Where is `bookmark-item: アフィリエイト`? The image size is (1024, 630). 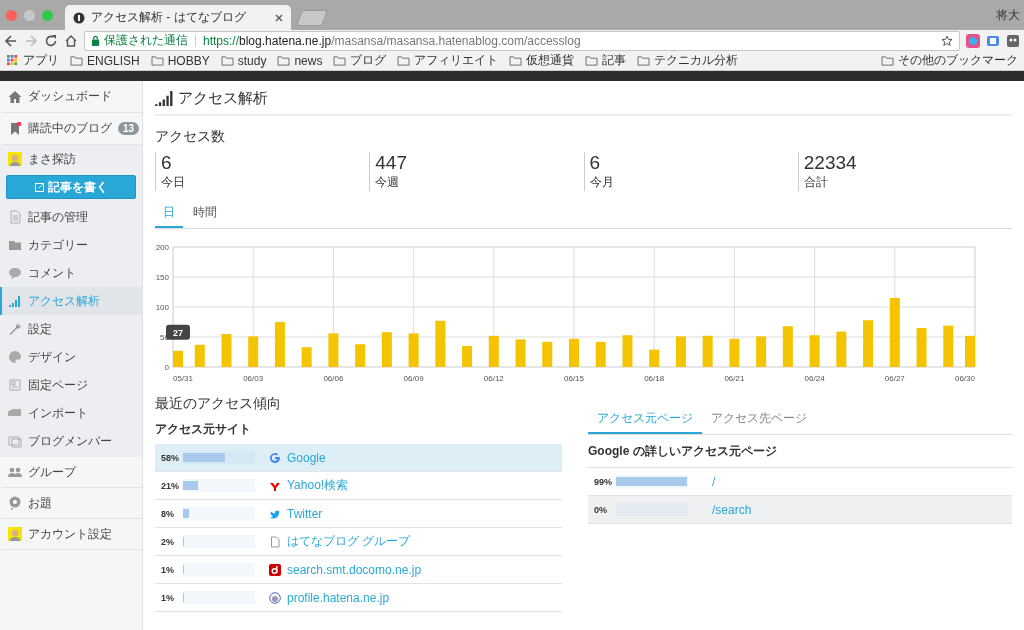
bookmark-item: アフィリエイト is located at coordinates (448, 60).